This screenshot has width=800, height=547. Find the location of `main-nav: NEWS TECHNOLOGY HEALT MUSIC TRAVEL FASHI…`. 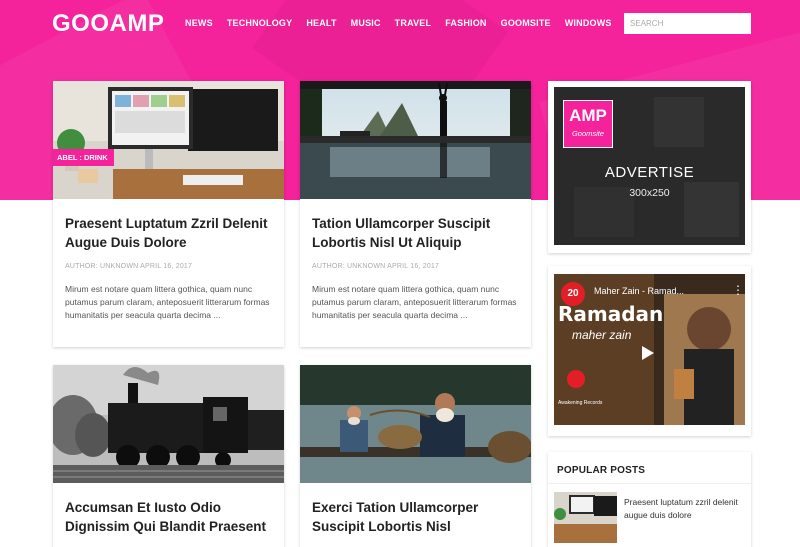

main-nav: NEWS TECHNOLOGY HEALT MUSIC TRAVEL FASHI… is located at coordinates (405, 23).